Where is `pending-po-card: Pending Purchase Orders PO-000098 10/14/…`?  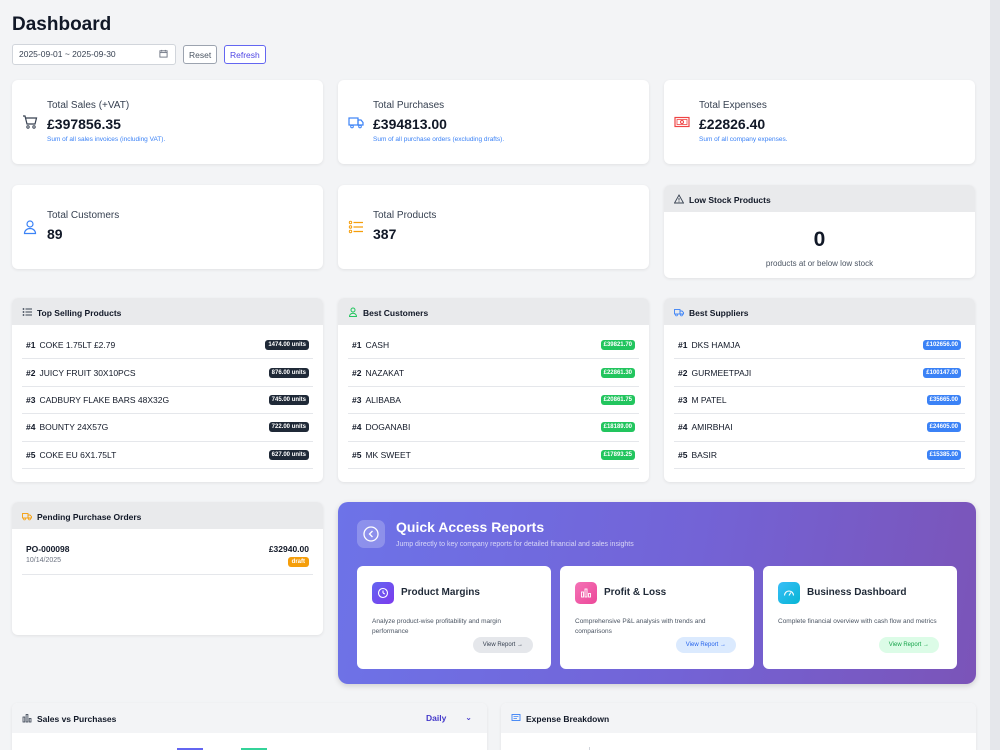
pending-po-card: Pending Purchase Orders PO-000098 10/14/… is located at coordinates (167, 568).